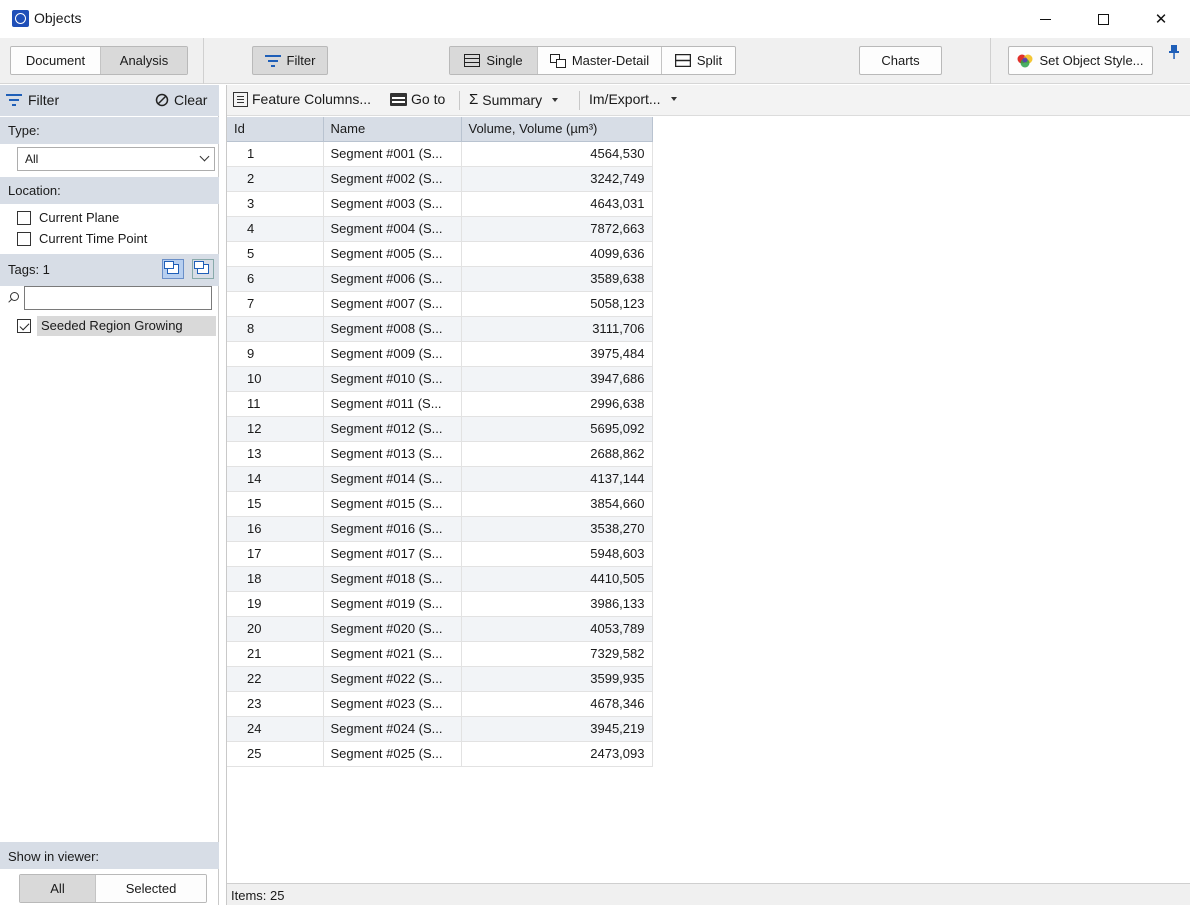  I want to click on show-all-button: All, so click(58, 888).